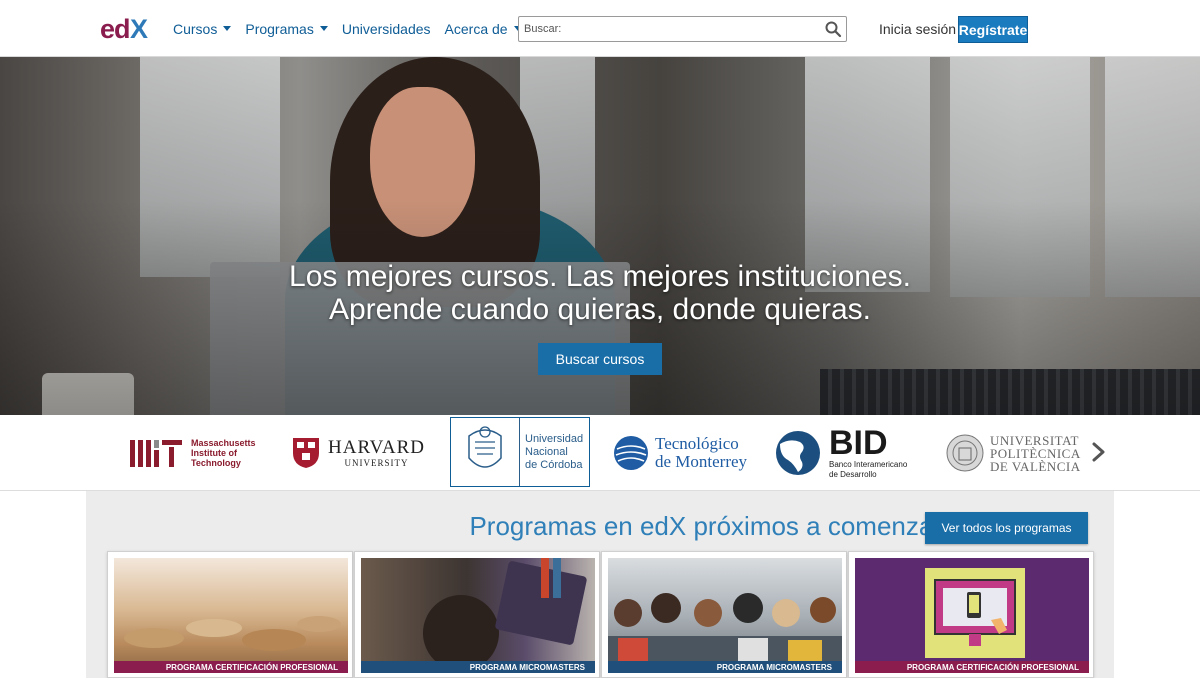 The width and height of the screenshot is (1200, 678). I want to click on upv-seal-icon, so click(965, 453).